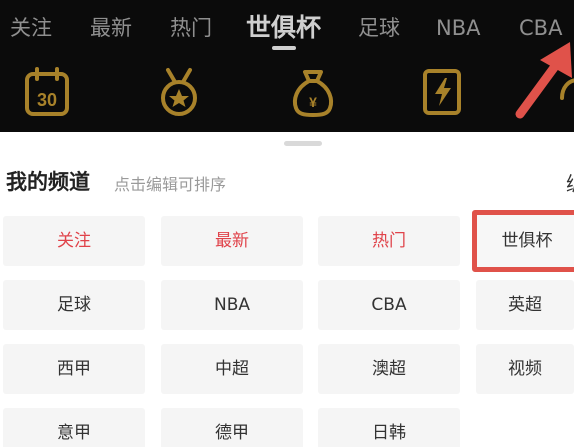 Image resolution: width=574 pixels, height=447 pixels. What do you see at coordinates (232, 369) in the screenshot?
I see `channel-chip-csl: 中超` at bounding box center [232, 369].